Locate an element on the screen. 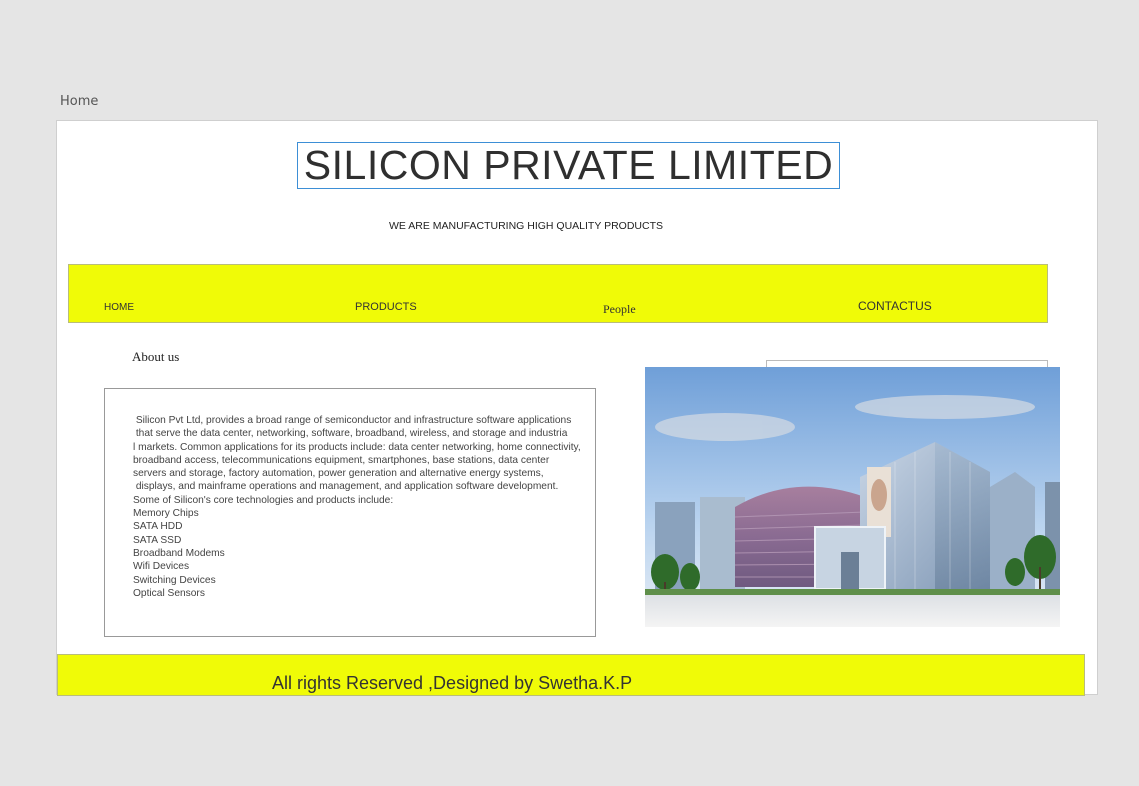 This screenshot has height=786, width=1139. about-heading: About us is located at coordinates (156, 356).